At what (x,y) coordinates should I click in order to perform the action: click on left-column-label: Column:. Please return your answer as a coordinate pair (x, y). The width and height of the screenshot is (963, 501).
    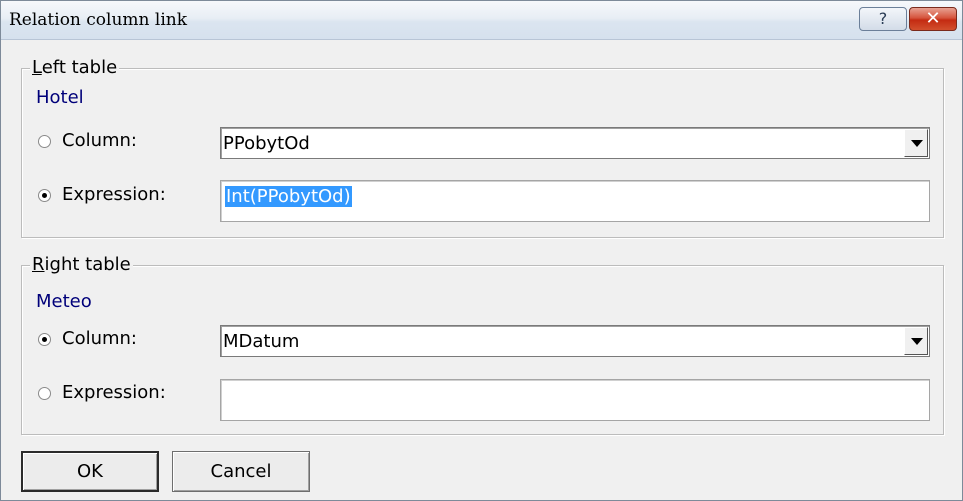
    Looking at the image, I should click on (99, 140).